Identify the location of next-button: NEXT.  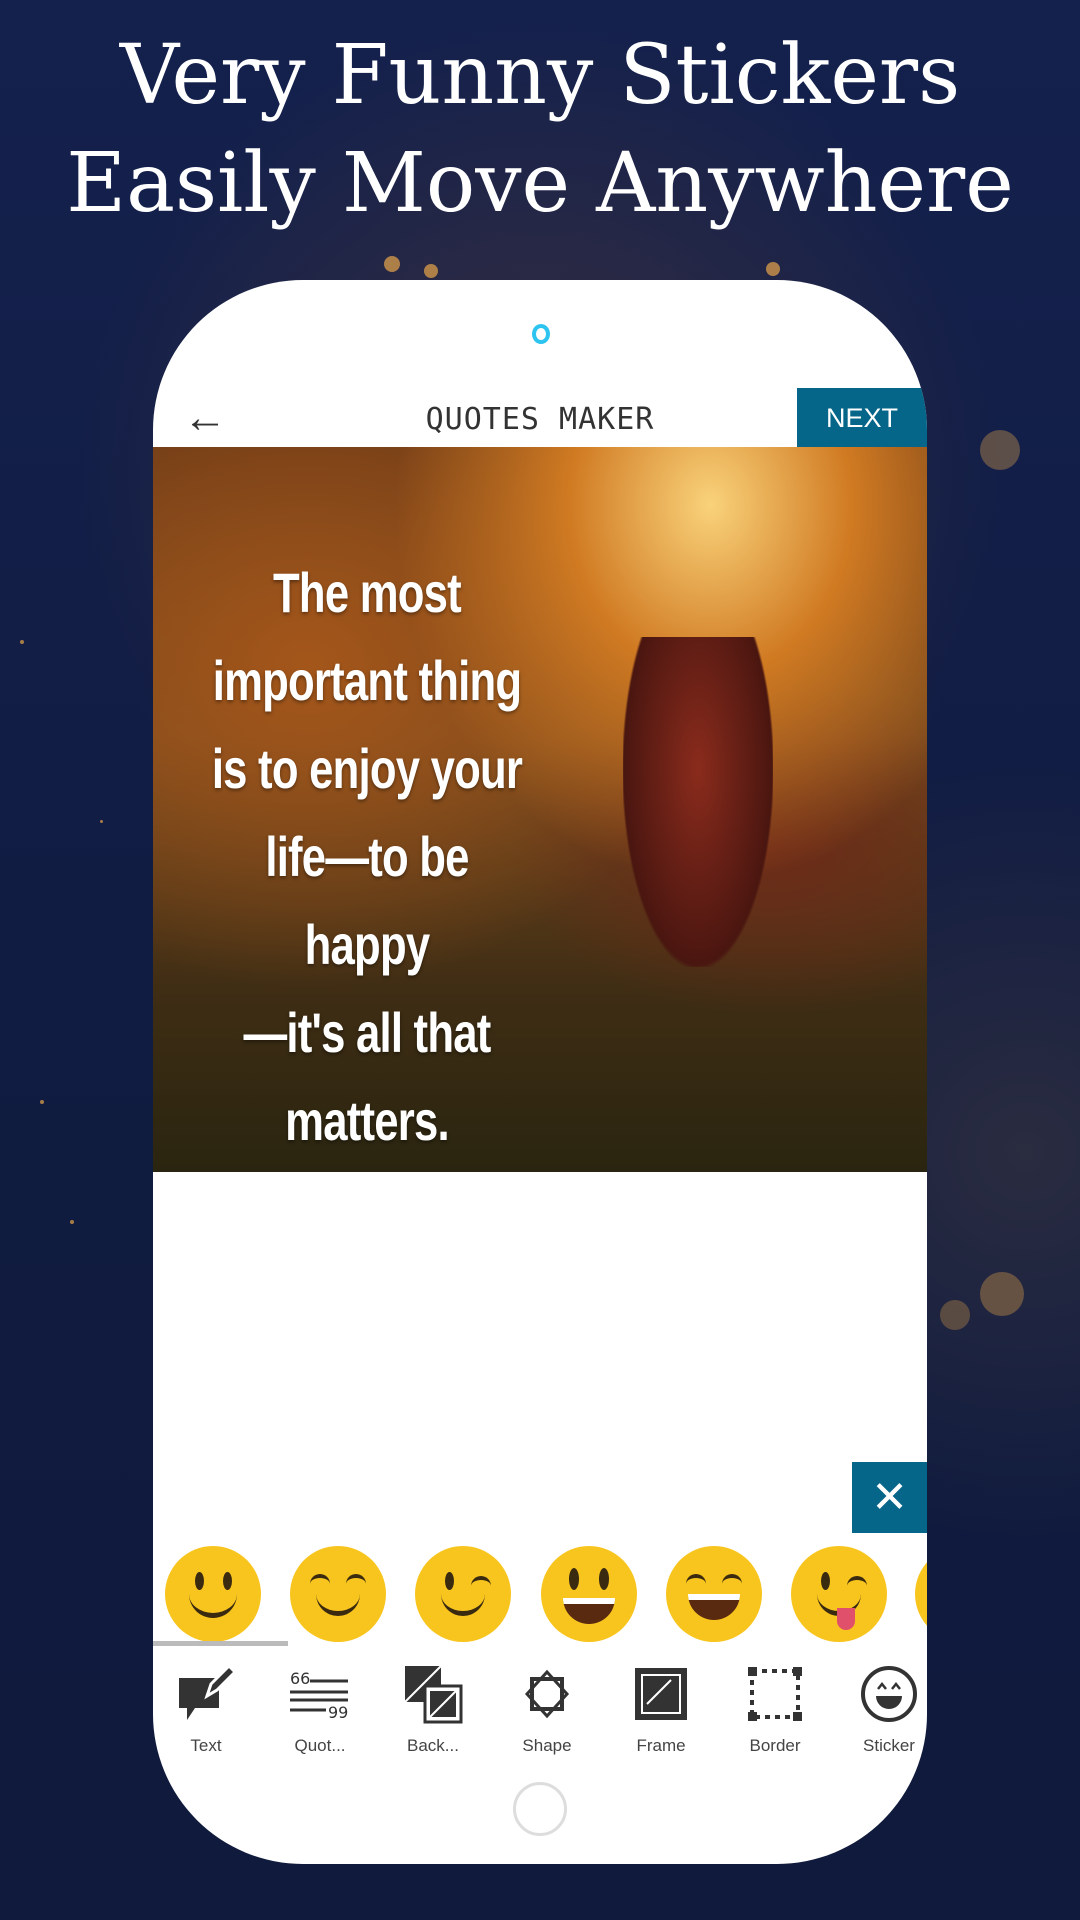
(862, 417).